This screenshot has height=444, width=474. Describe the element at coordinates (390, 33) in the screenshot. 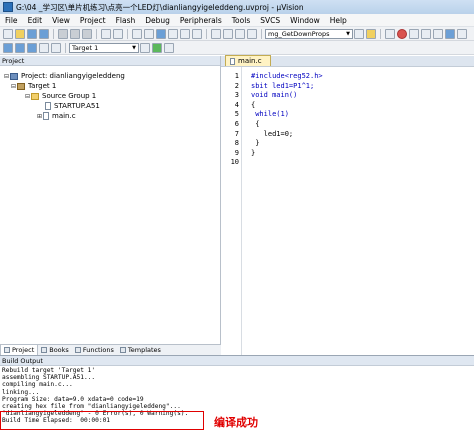

I see `debug-session-icon` at that location.